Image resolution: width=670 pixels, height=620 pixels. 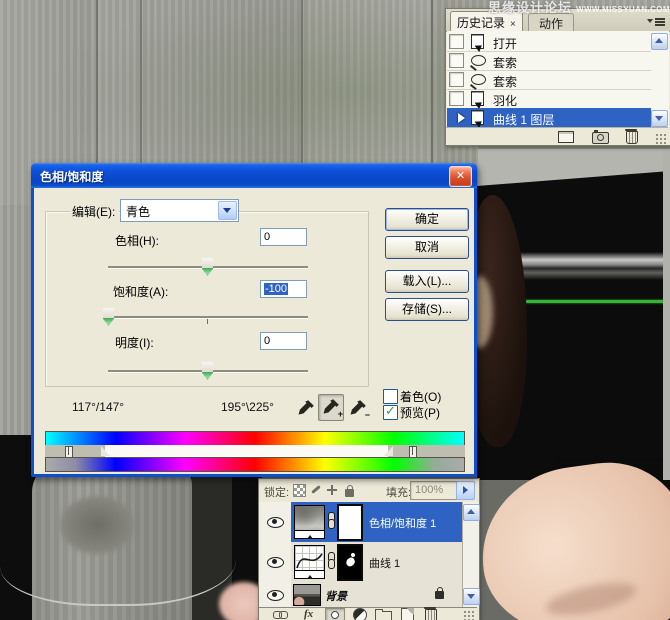 I want to click on layer-row-background: 背景, so click(x=360, y=595).